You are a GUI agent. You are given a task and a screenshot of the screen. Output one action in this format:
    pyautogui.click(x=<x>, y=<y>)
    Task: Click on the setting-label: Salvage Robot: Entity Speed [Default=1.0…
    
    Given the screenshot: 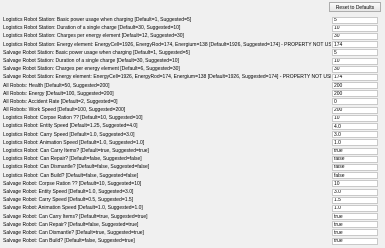 What is the action you would take?
    pyautogui.click(x=68, y=191)
    